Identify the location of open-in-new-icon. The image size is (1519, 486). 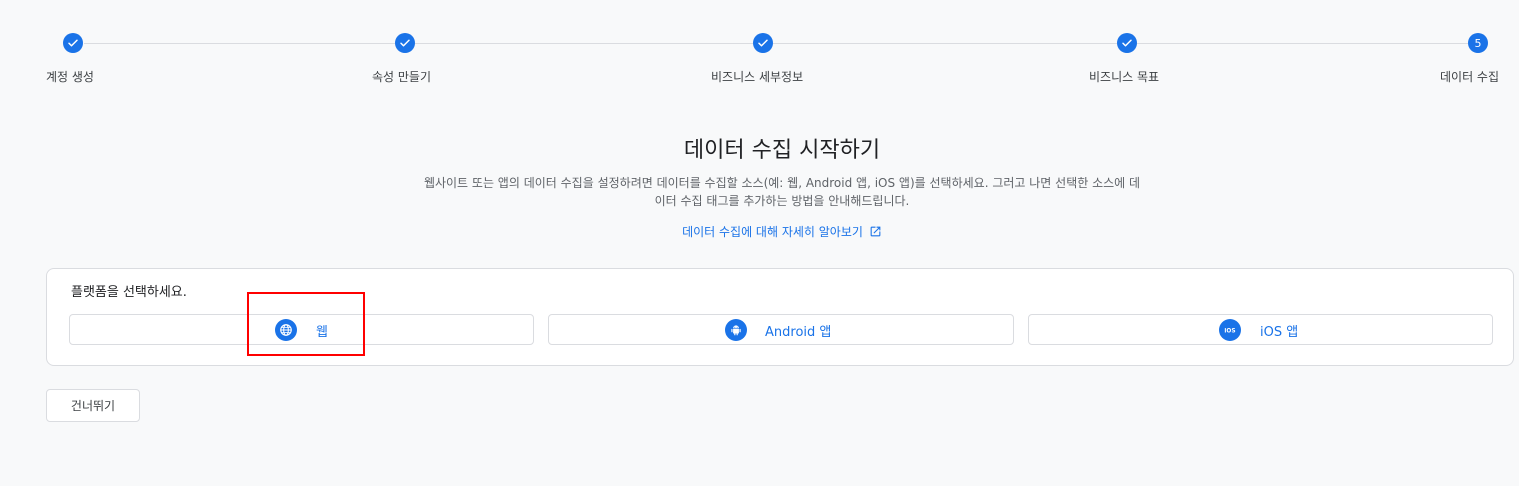
(875, 231).